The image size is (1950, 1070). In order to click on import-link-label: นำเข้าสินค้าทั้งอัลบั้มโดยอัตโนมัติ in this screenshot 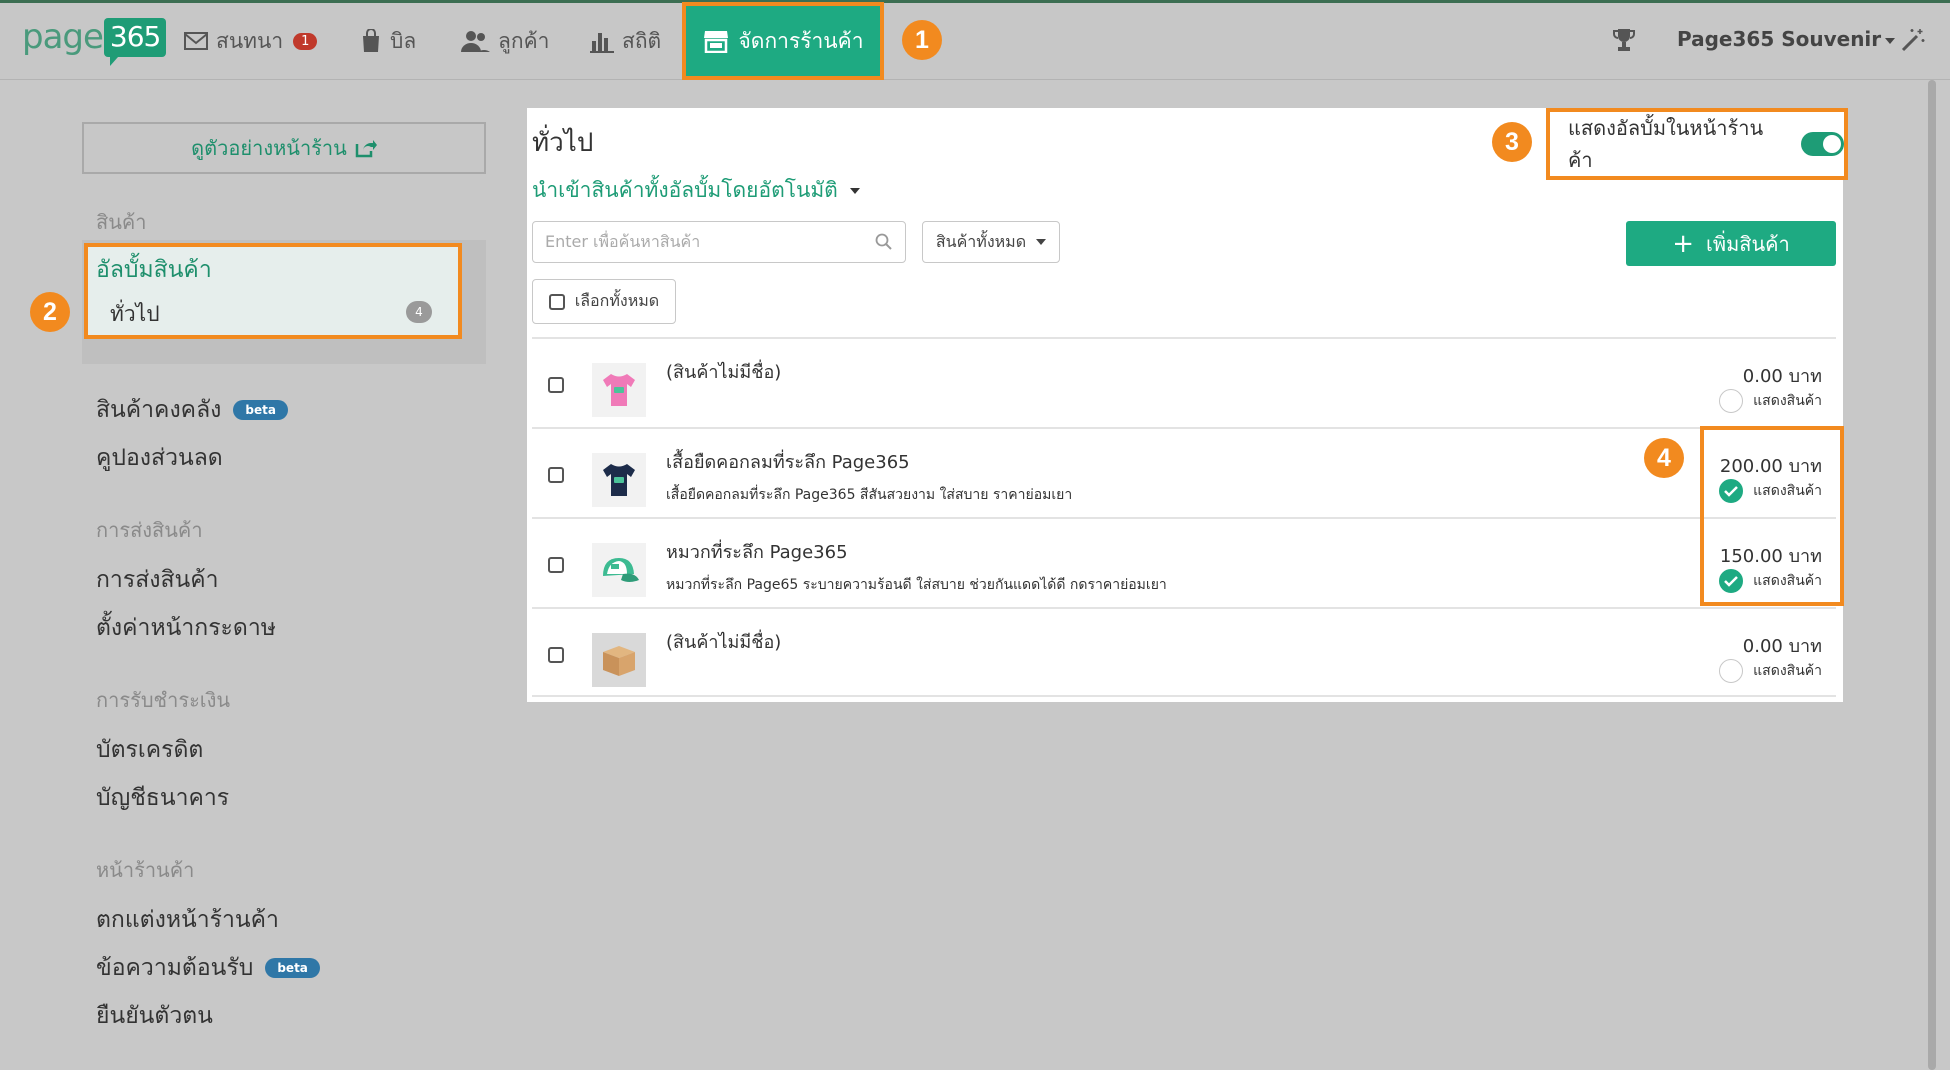, I will do `click(685, 190)`.